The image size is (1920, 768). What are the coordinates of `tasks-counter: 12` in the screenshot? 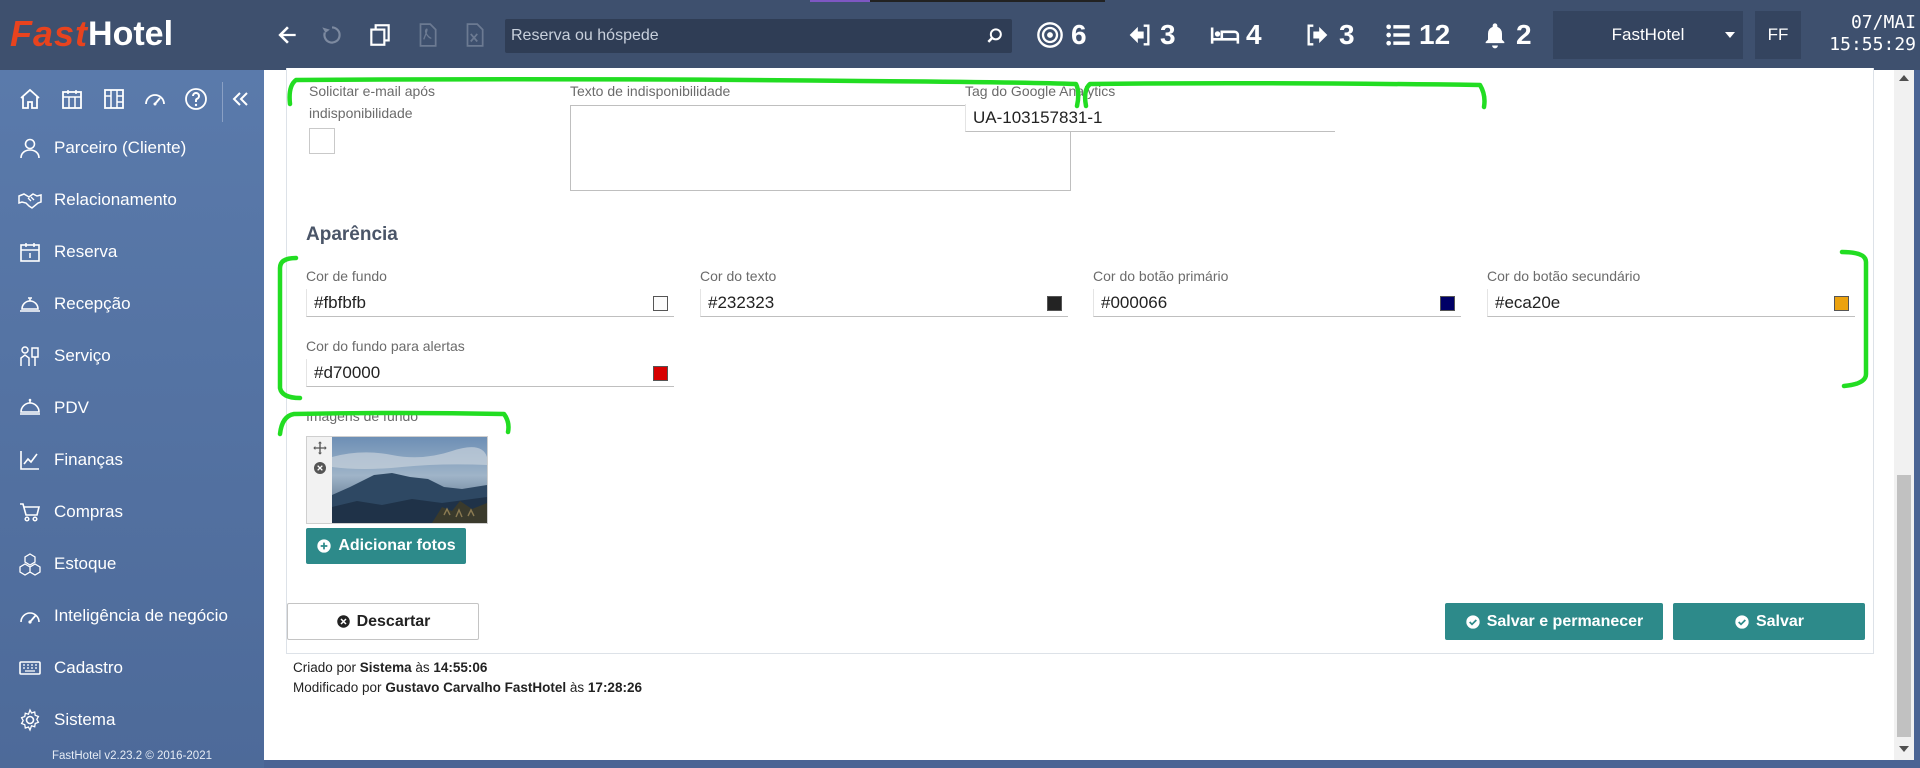 It's located at (1416, 35).